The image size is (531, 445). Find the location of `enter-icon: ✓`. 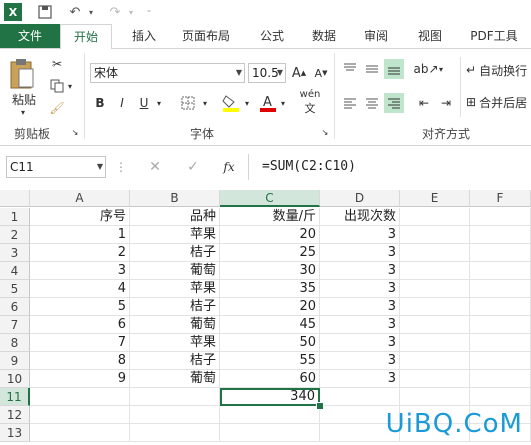

enter-icon: ✓ is located at coordinates (193, 167).